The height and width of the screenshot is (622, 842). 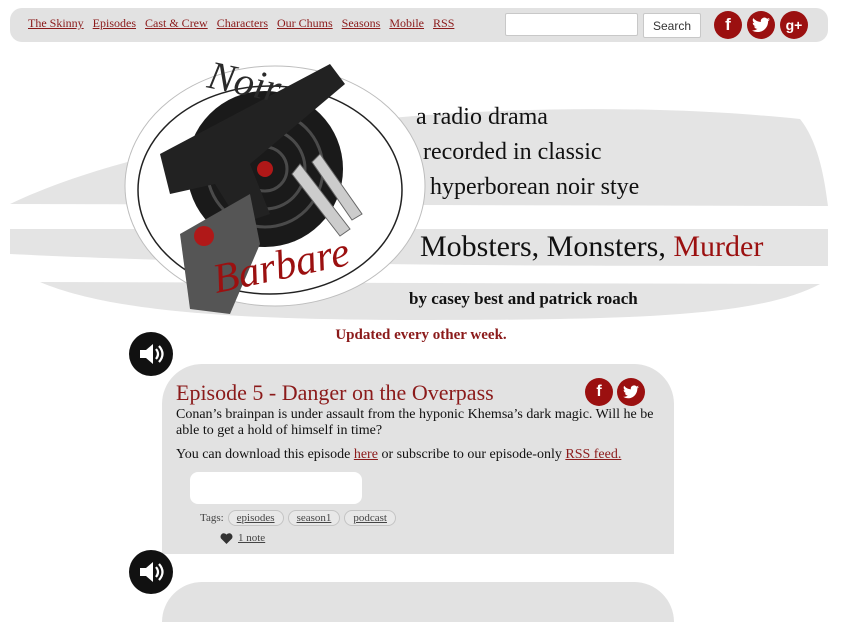 What do you see at coordinates (672, 25) in the screenshot?
I see `search-button: Search` at bounding box center [672, 25].